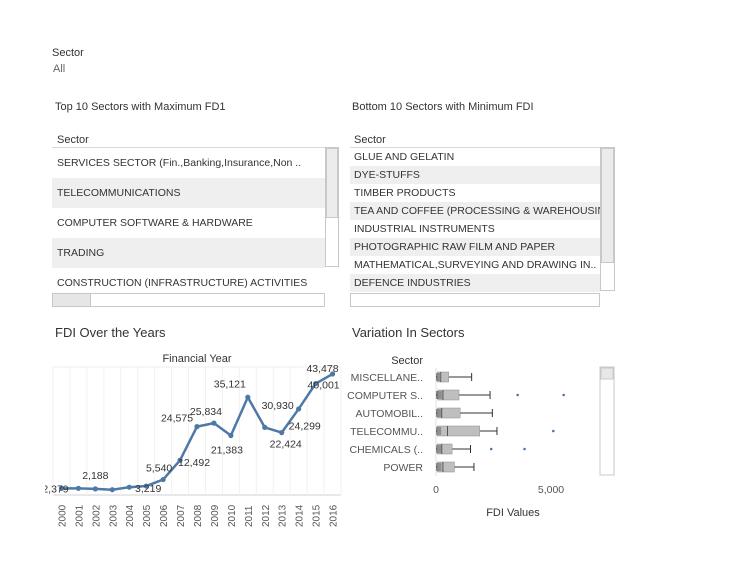  Describe the element at coordinates (305, 427) in the screenshot. I see `fdi-years-data-label: 24,299` at that location.